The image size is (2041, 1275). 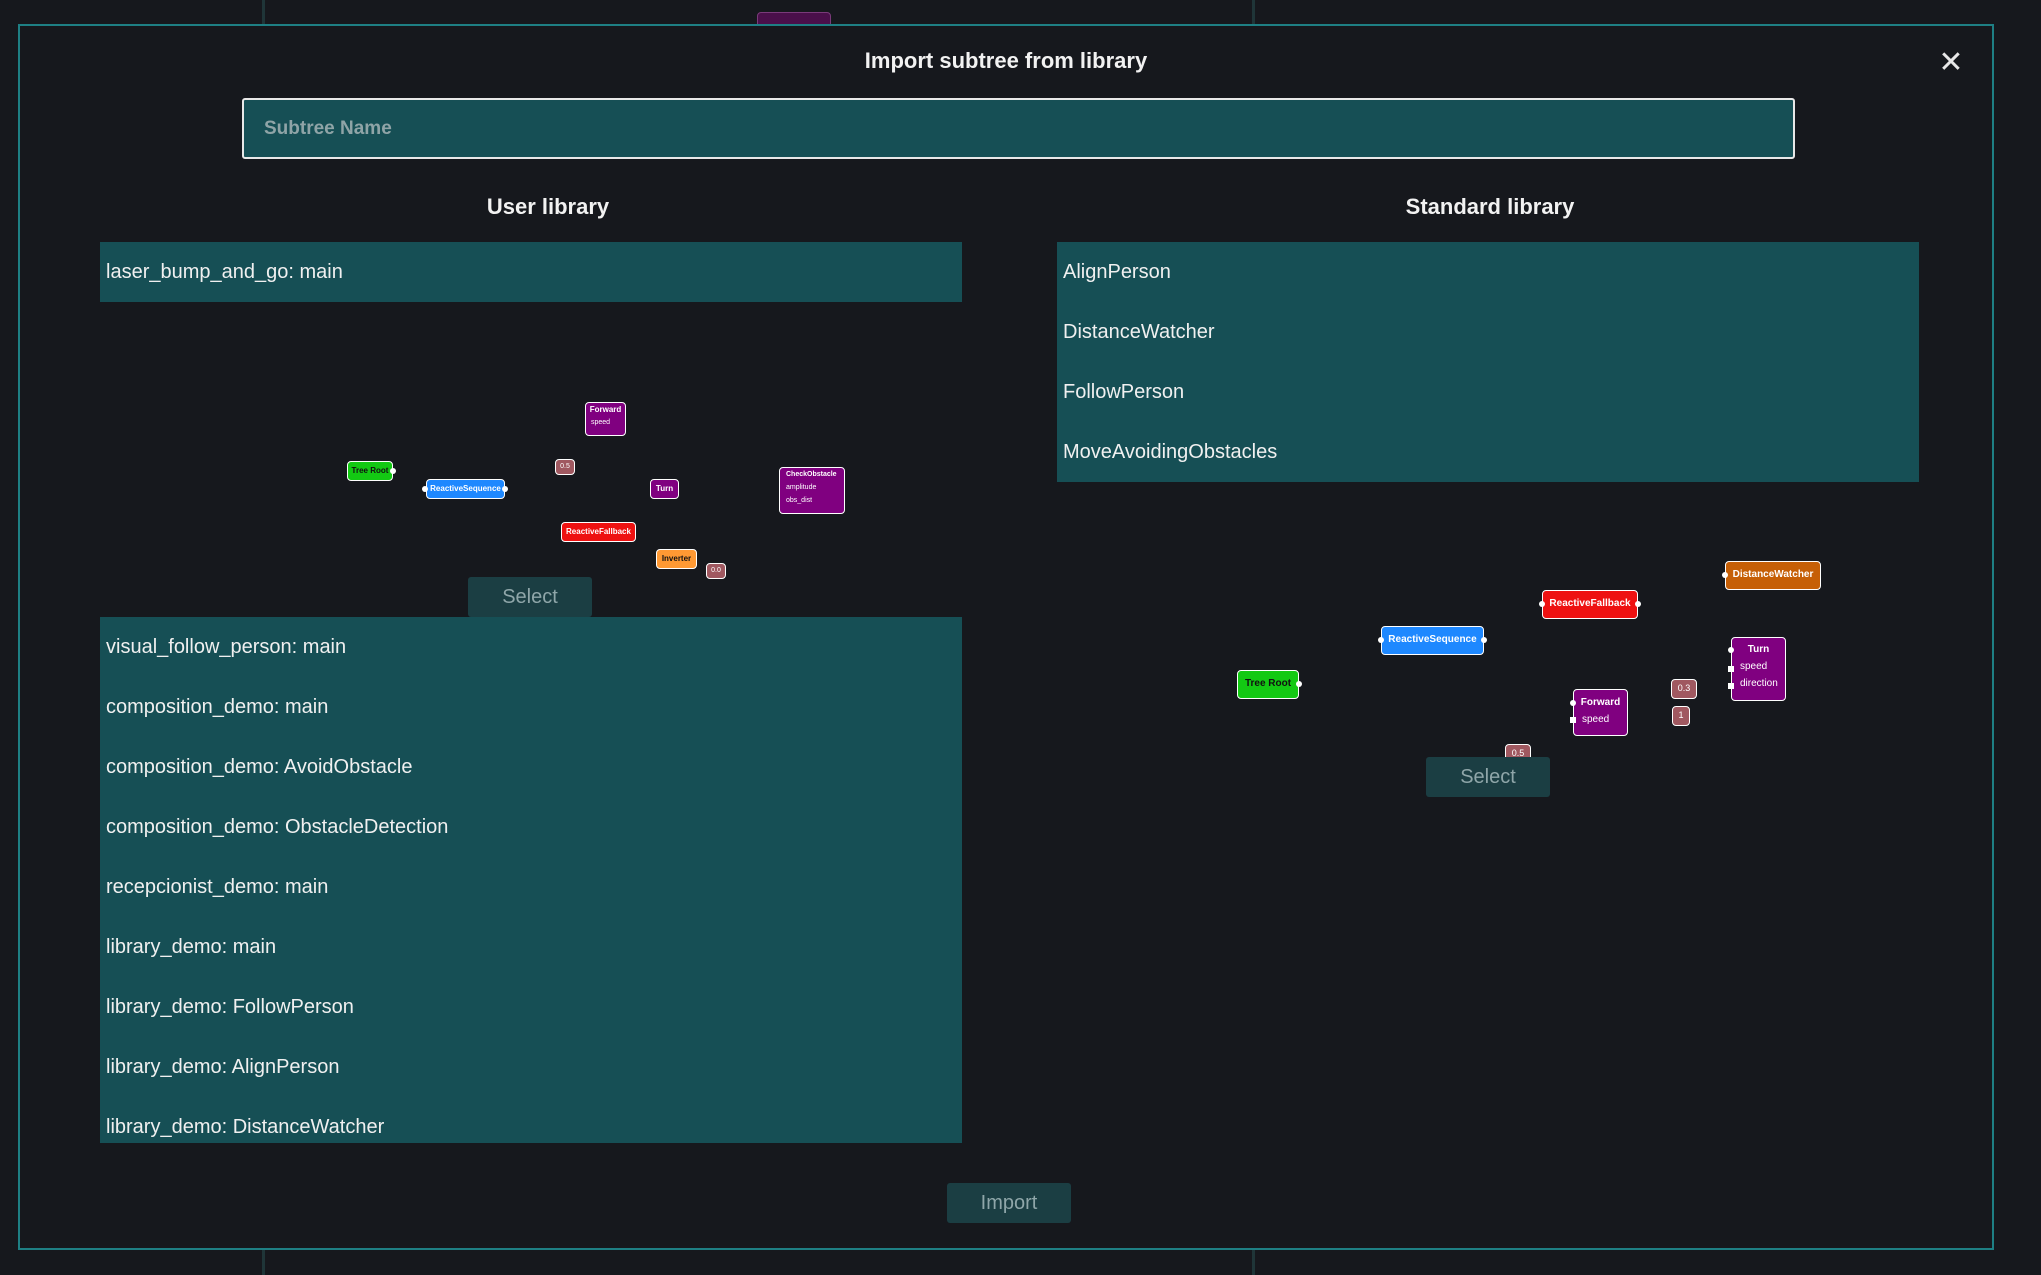 What do you see at coordinates (801, 487) in the screenshot?
I see `preview-check-port: amplitude` at bounding box center [801, 487].